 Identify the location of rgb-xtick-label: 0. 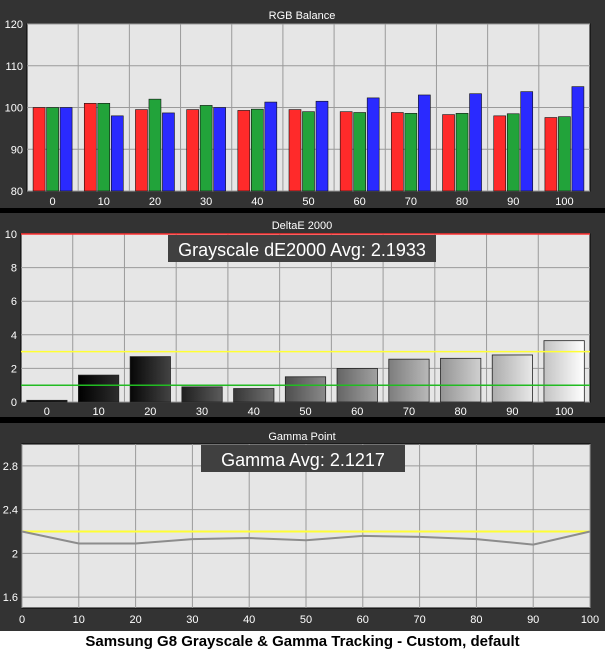
(53, 202).